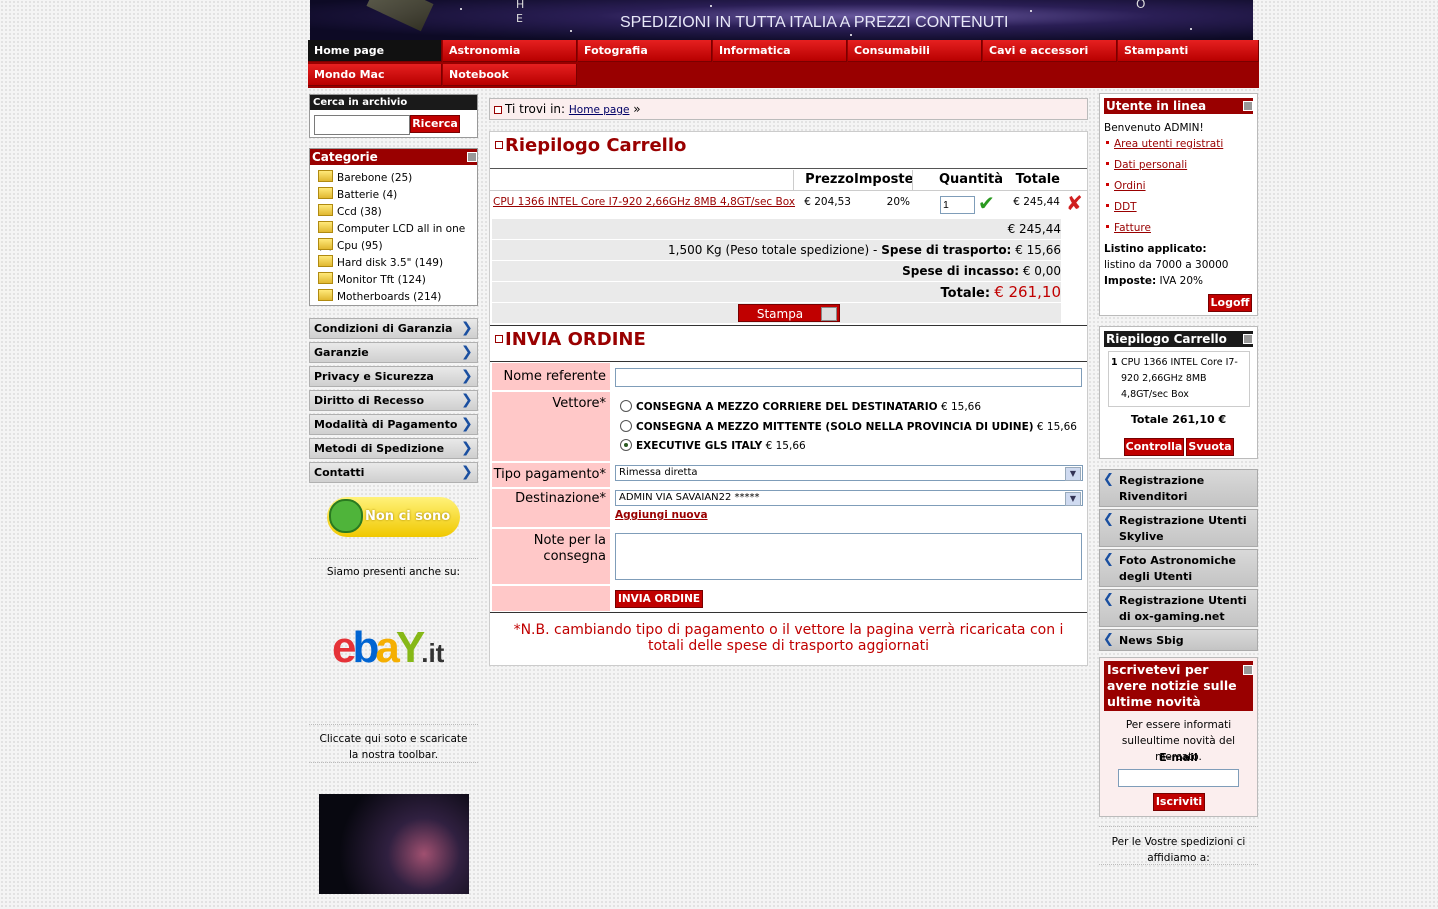  Describe the element at coordinates (898, 202) in the screenshot. I see `cart-item-tax: 20%` at that location.